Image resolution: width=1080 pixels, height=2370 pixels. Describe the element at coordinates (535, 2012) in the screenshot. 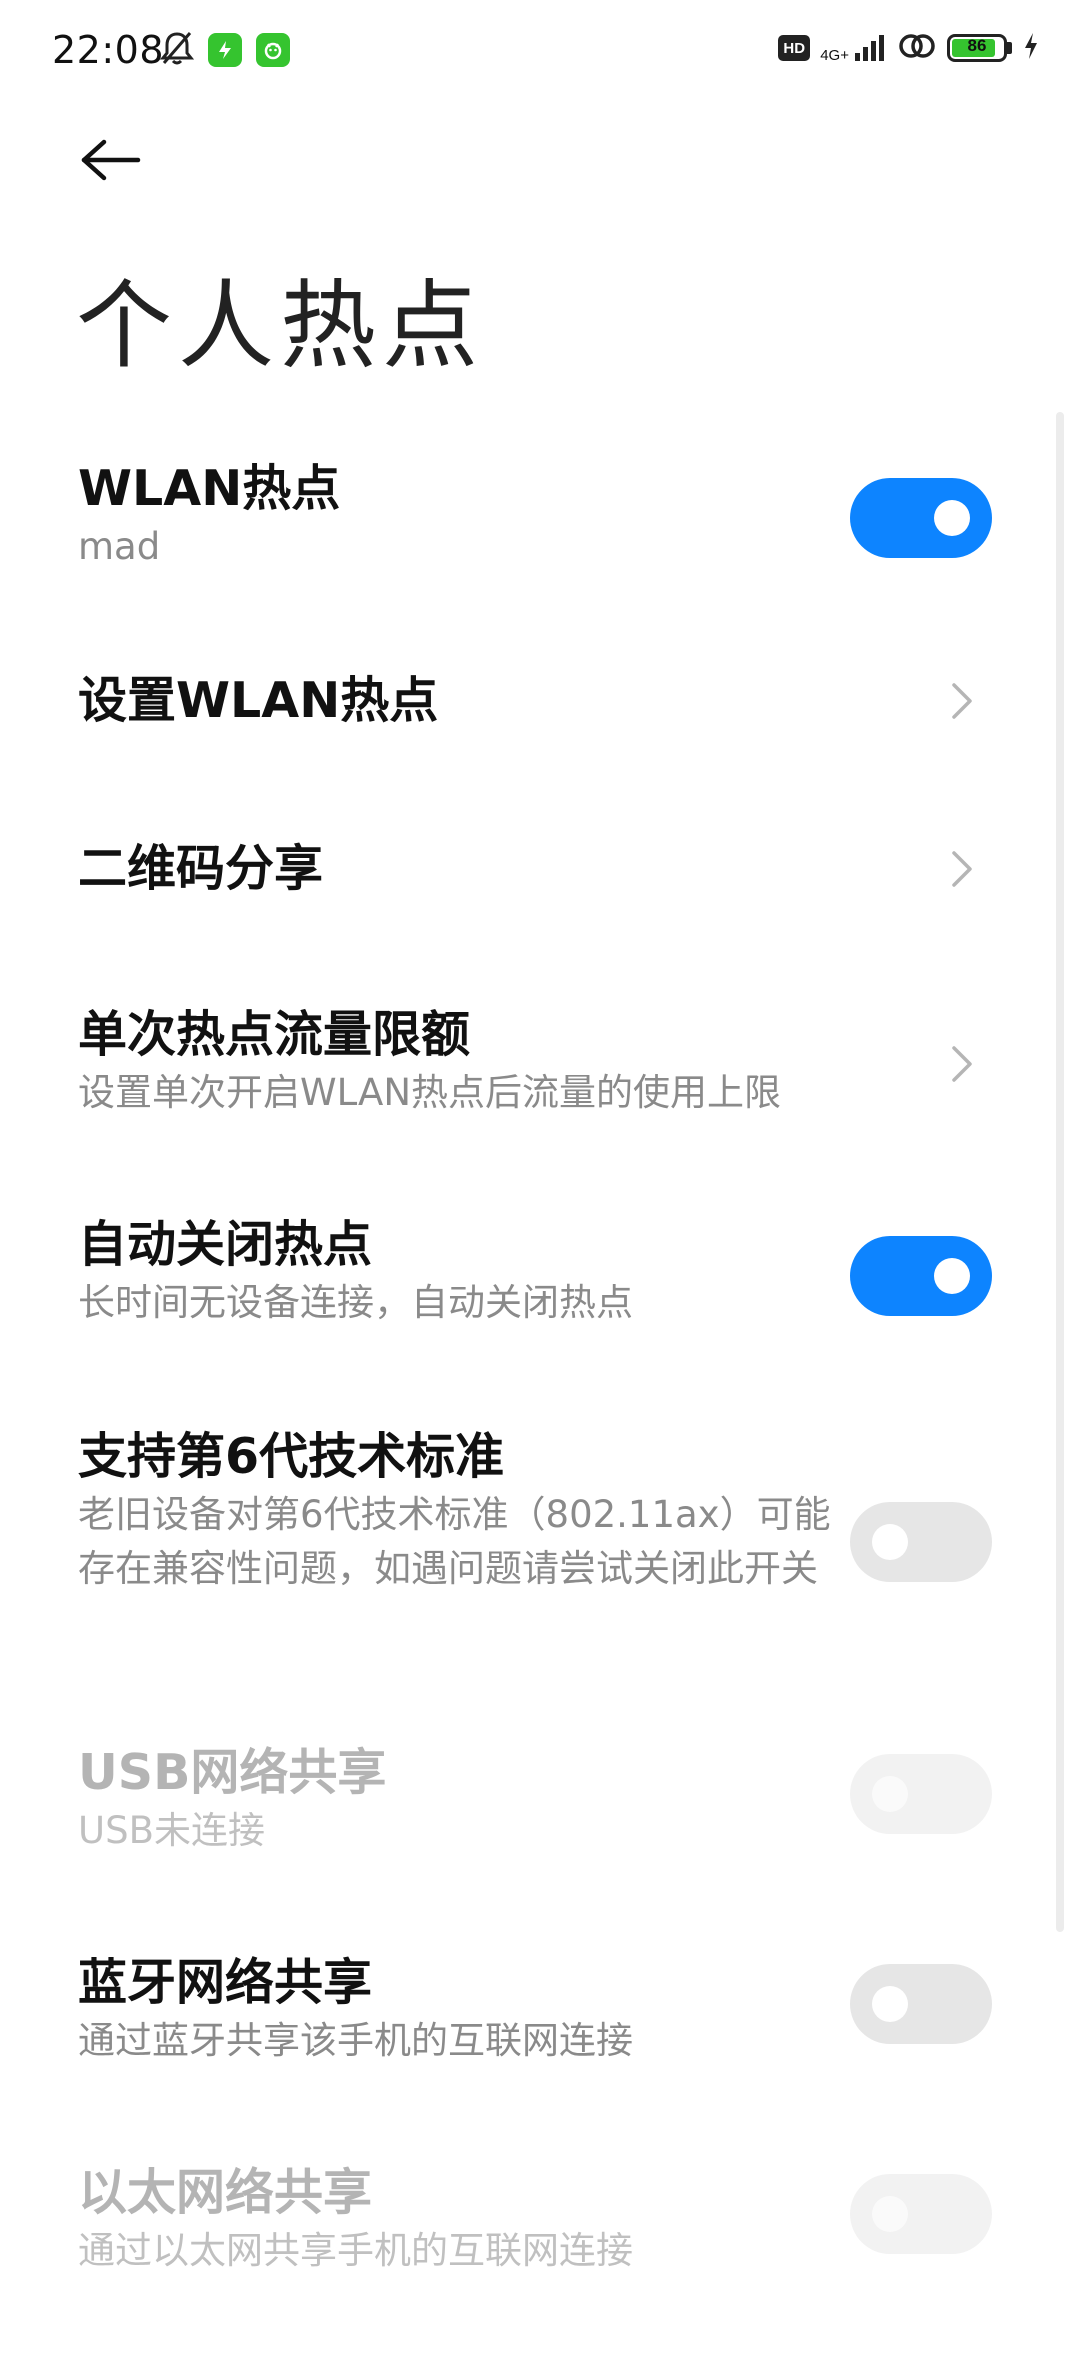

I see `bt-share-row: 蓝牙网络共享 通过蓝牙共享该手机的互联网连接` at that location.